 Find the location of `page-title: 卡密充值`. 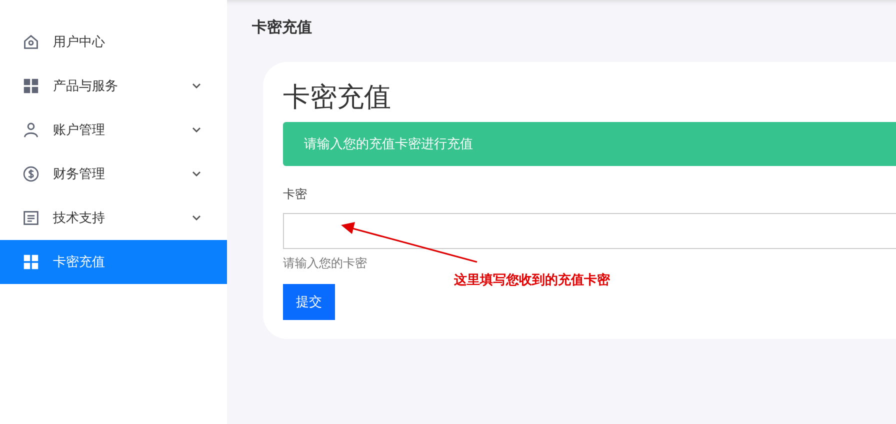

page-title: 卡密充值 is located at coordinates (282, 27).